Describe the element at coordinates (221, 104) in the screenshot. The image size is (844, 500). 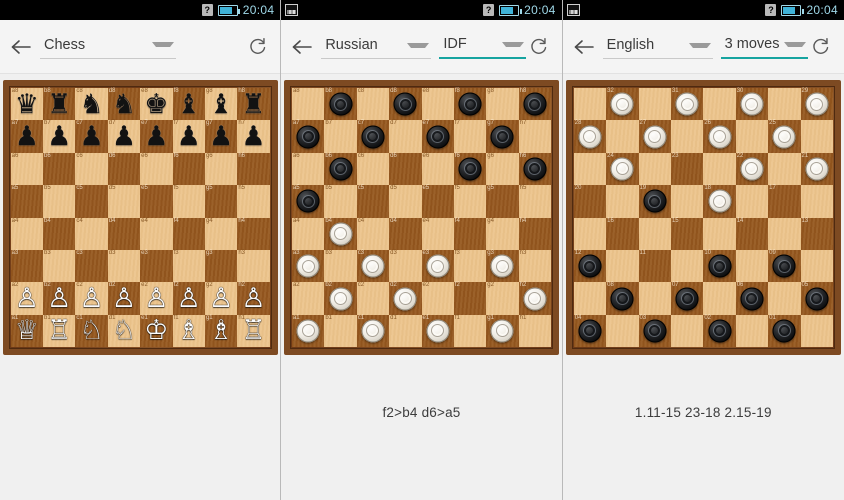
I see `black-bishop: ♝` at that location.